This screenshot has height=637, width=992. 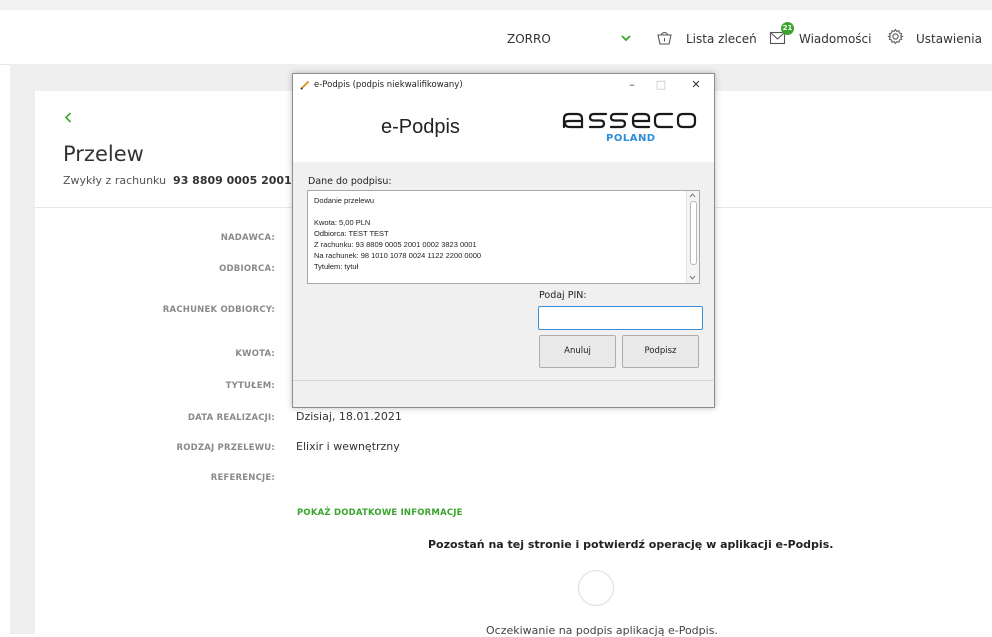 What do you see at coordinates (661, 85) in the screenshot?
I see `maximize-button: □` at bounding box center [661, 85].